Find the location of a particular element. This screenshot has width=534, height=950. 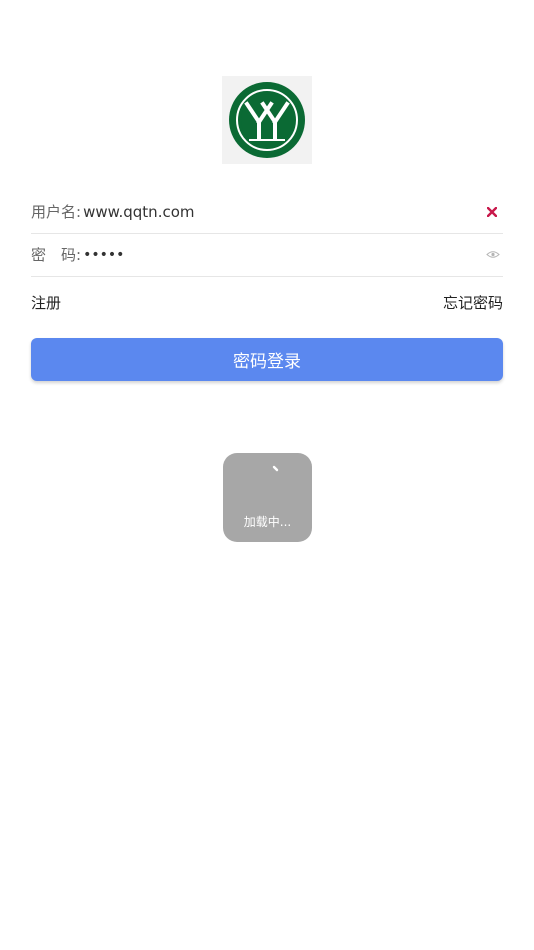

links-row: 注册 忘记密码 is located at coordinates (267, 302).